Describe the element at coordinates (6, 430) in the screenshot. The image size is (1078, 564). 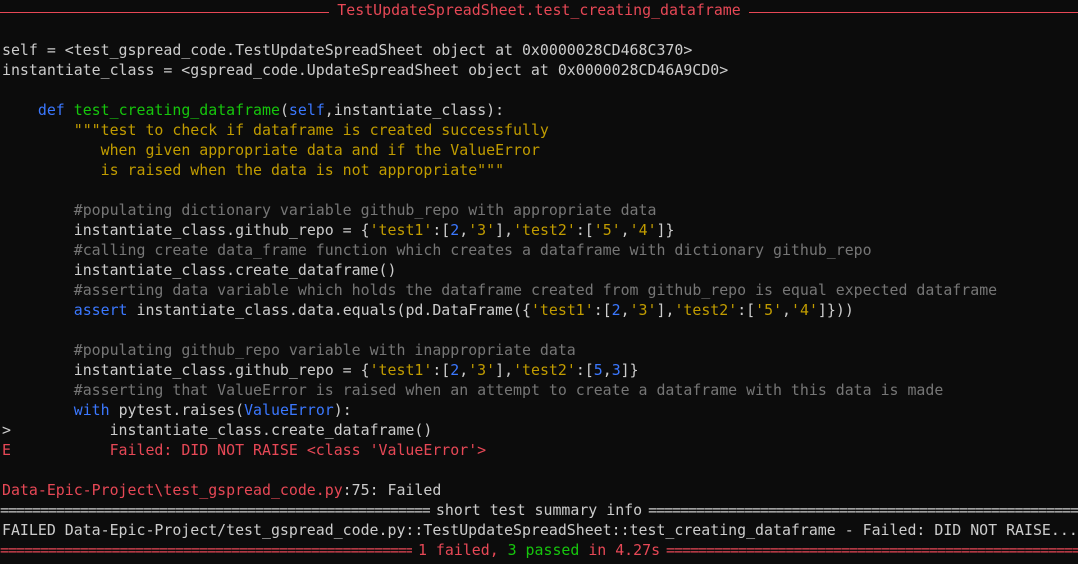
I see `failing-line-marker: >` at that location.